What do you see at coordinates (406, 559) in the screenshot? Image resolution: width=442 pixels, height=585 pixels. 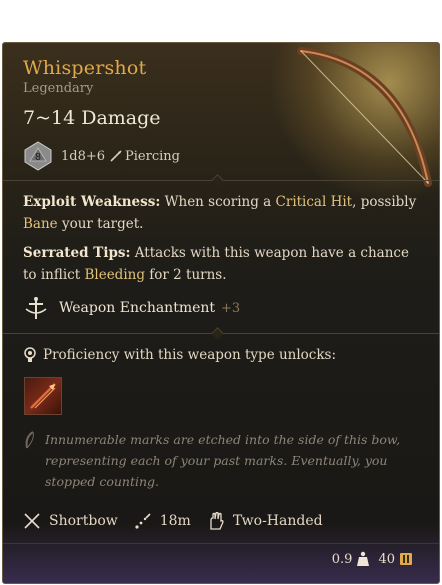 I see `gold-icon` at bounding box center [406, 559].